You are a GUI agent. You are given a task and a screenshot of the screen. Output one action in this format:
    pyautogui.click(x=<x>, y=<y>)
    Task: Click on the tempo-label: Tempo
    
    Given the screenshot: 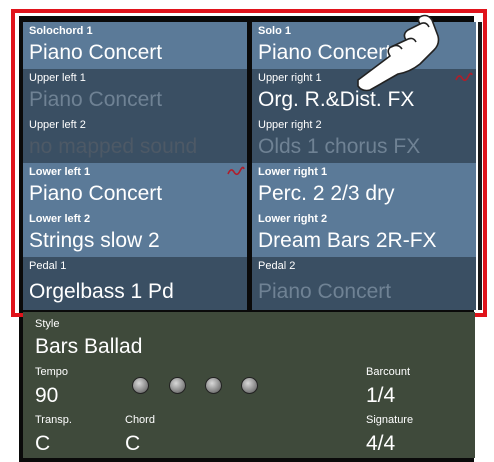 What is the action you would take?
    pyautogui.click(x=52, y=372)
    